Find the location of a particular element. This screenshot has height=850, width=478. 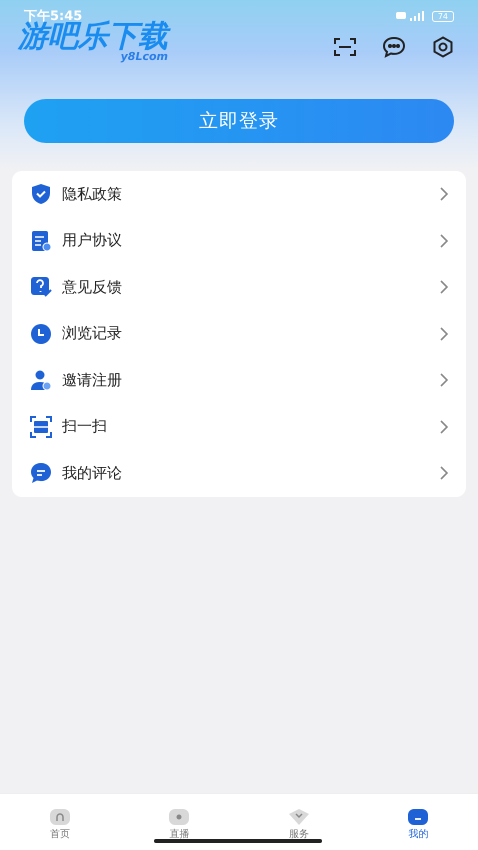

menu-item: 意见反馈 is located at coordinates (239, 287).